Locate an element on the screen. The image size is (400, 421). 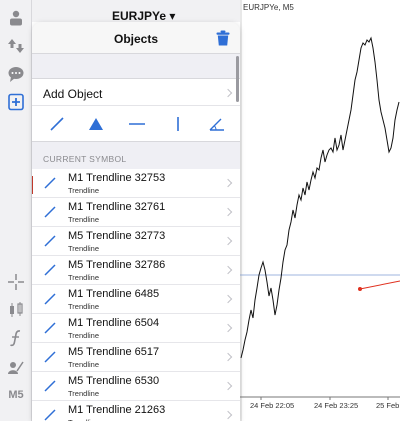
angle-tool-icon is located at coordinates (217, 124).